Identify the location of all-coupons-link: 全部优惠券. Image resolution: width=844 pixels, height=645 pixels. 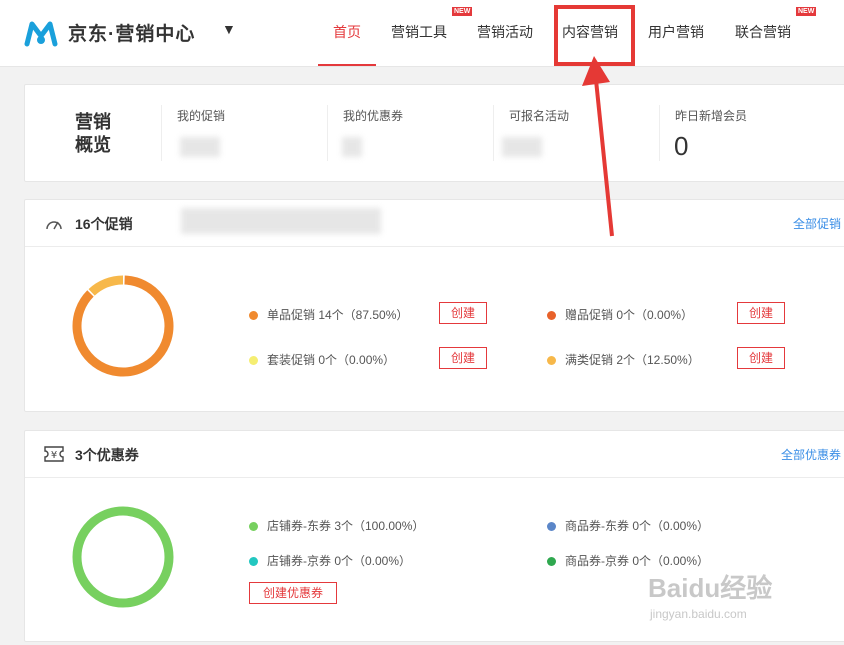
(811, 454).